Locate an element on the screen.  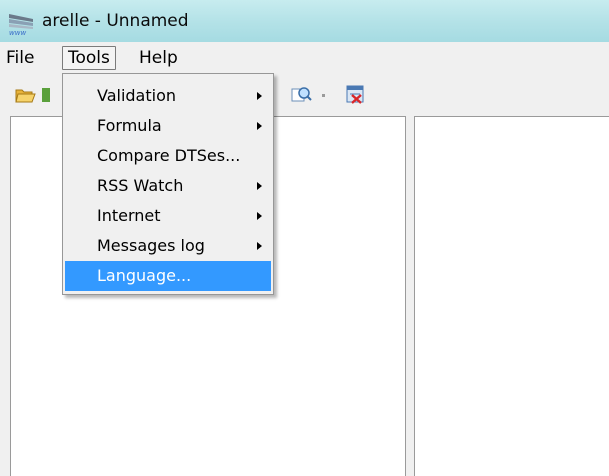
menu-item-internet: Internet is located at coordinates (168, 216).